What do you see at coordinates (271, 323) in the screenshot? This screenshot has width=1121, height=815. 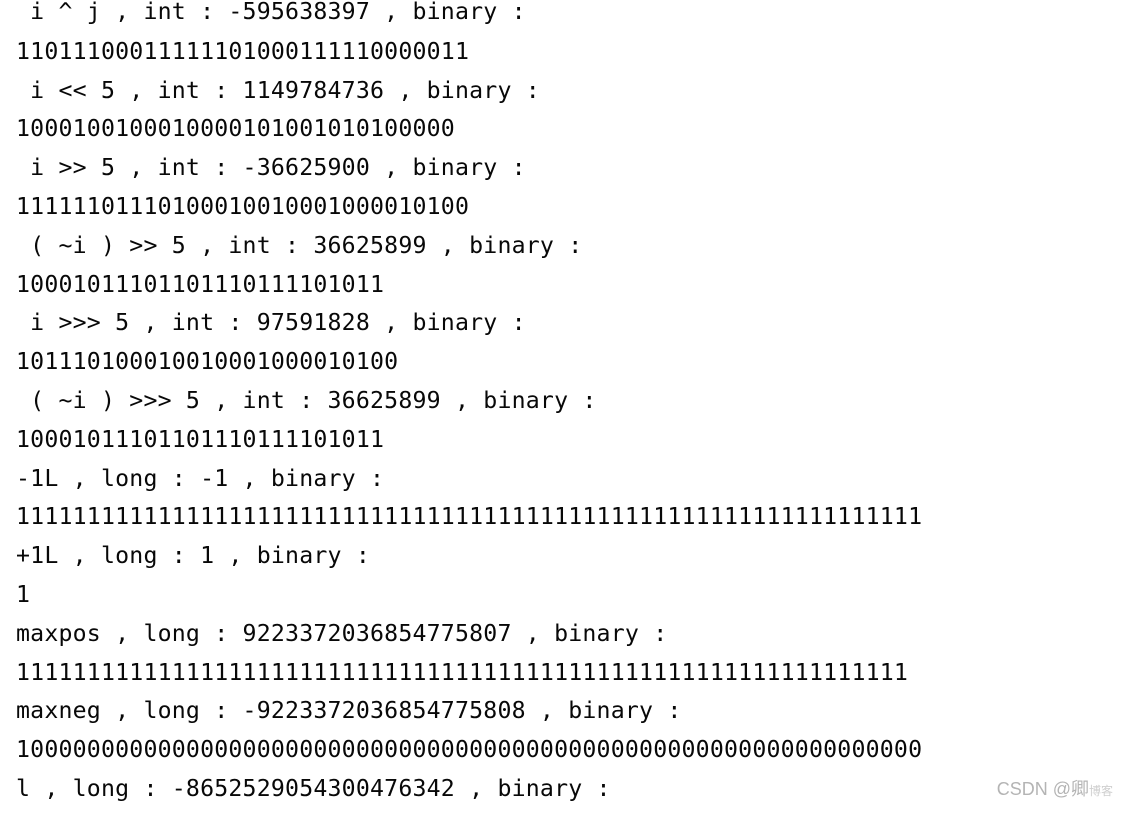 I see `output-line: i >>> 5 , int : 97591828 , binary :` at bounding box center [271, 323].